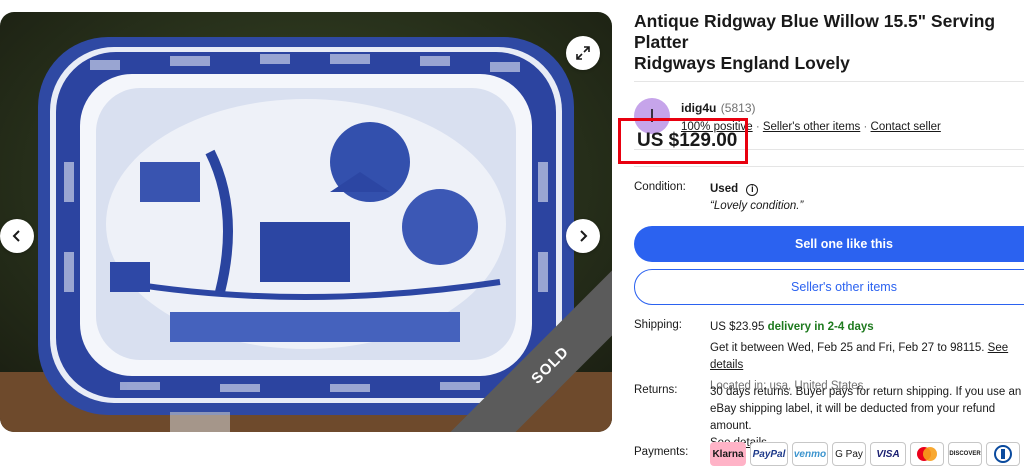 This screenshot has height=475, width=1024. What do you see at coordinates (752, 189) in the screenshot?
I see `info-icon: i` at bounding box center [752, 189].